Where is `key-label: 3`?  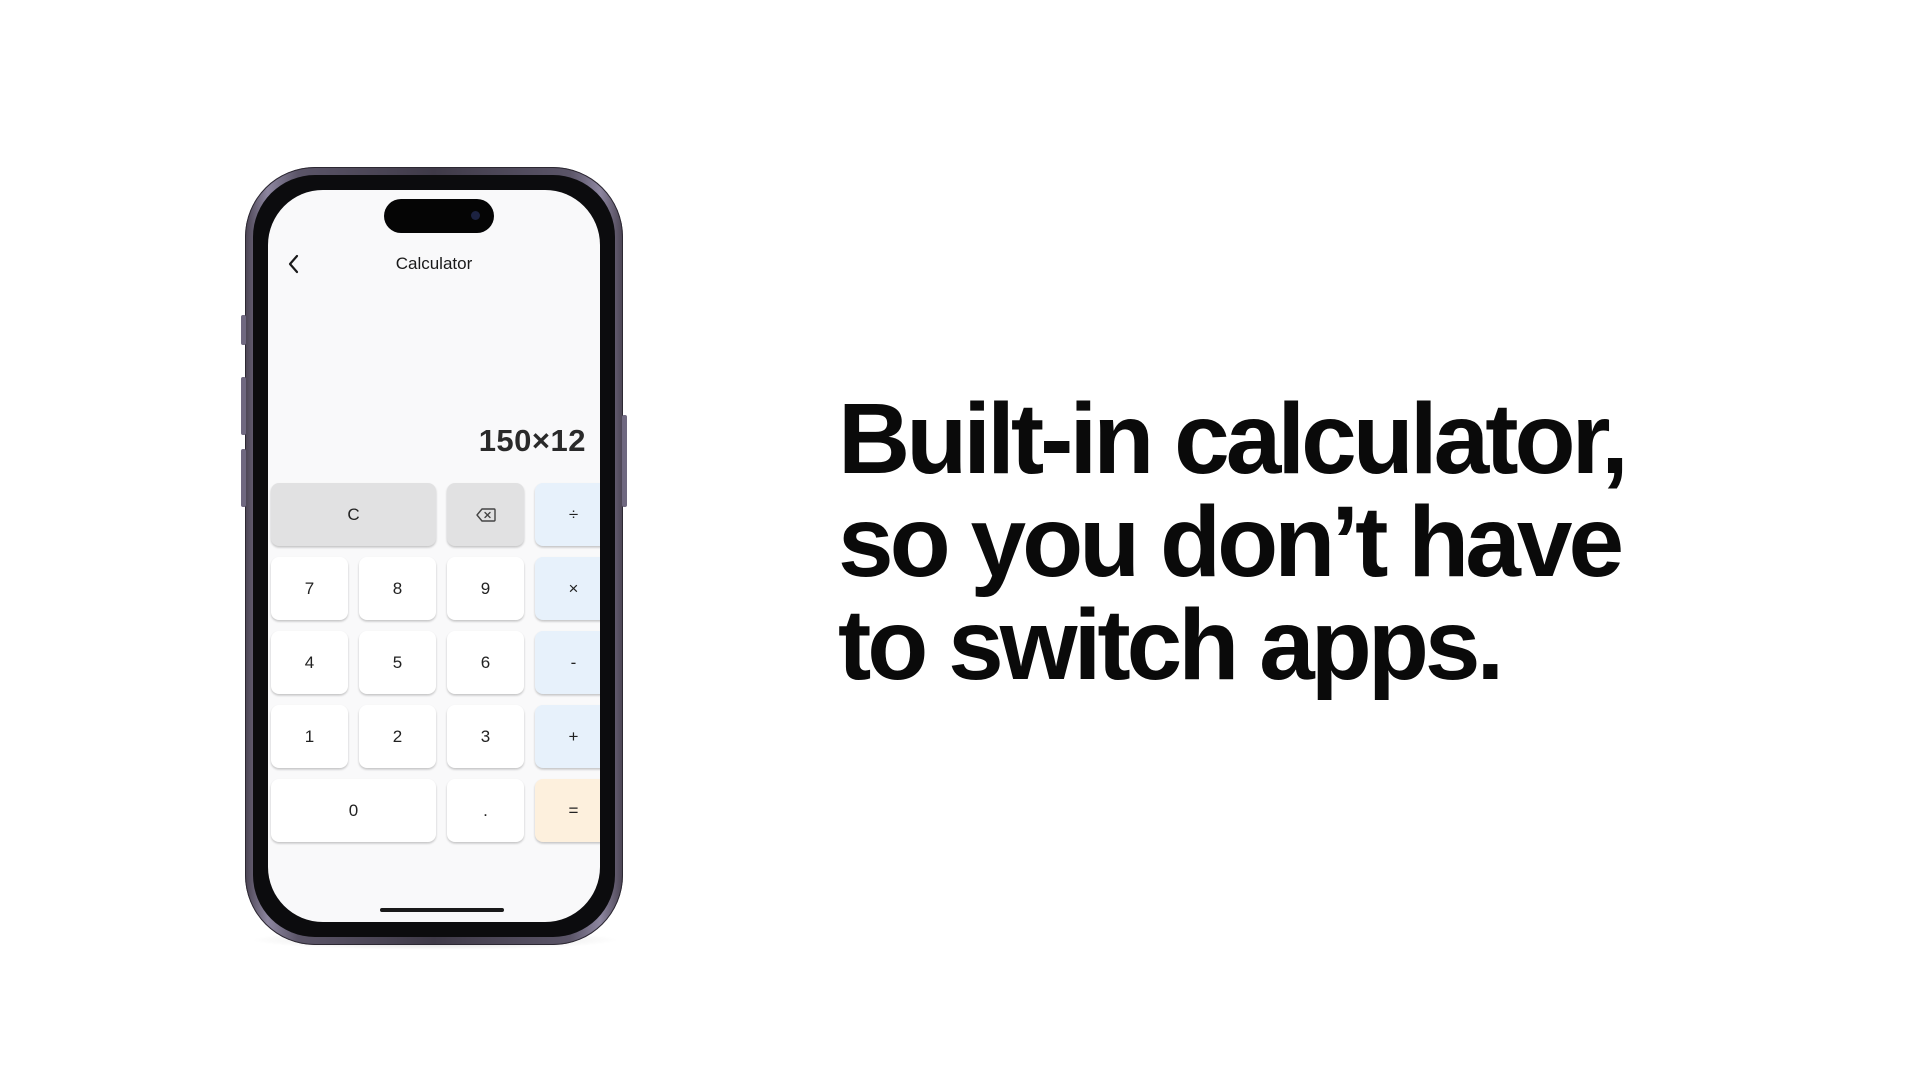 key-label: 3 is located at coordinates (485, 736).